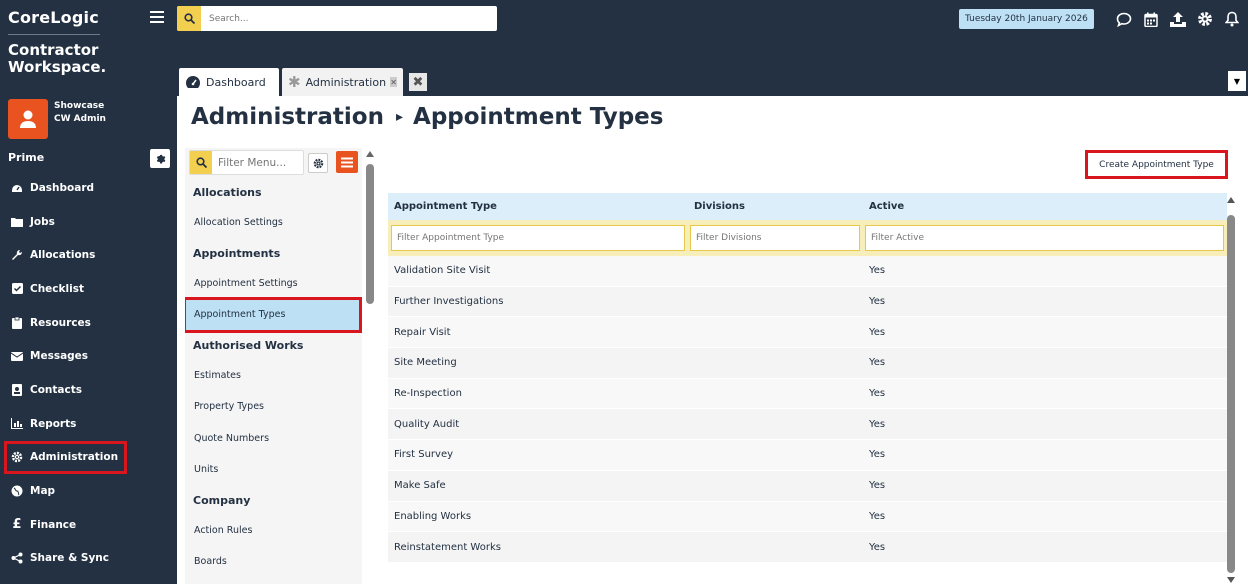  What do you see at coordinates (1156, 164) in the screenshot?
I see `create-appointment-type-button: Create Appointment Type` at bounding box center [1156, 164].